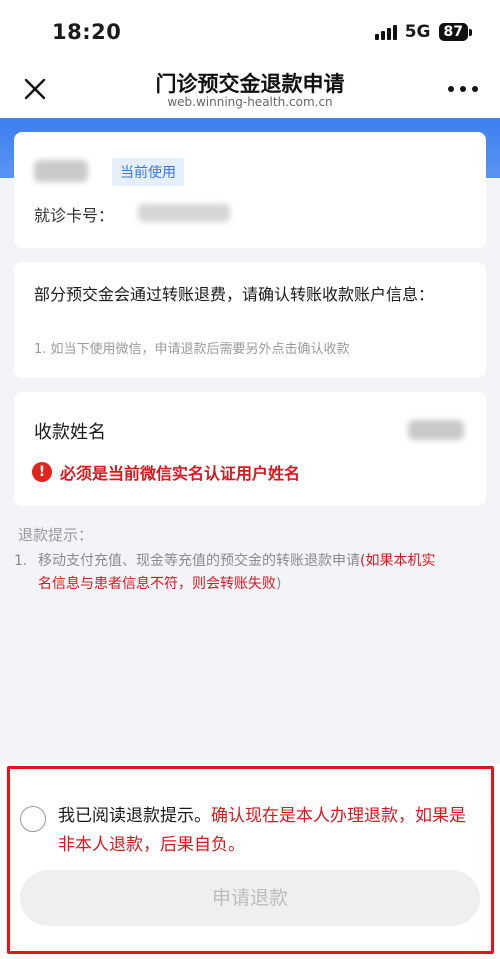 The height and width of the screenshot is (959, 500). I want to click on nav-bar: 门诊预交金退款申请 web.winning-health.com.cn, so click(250, 90).